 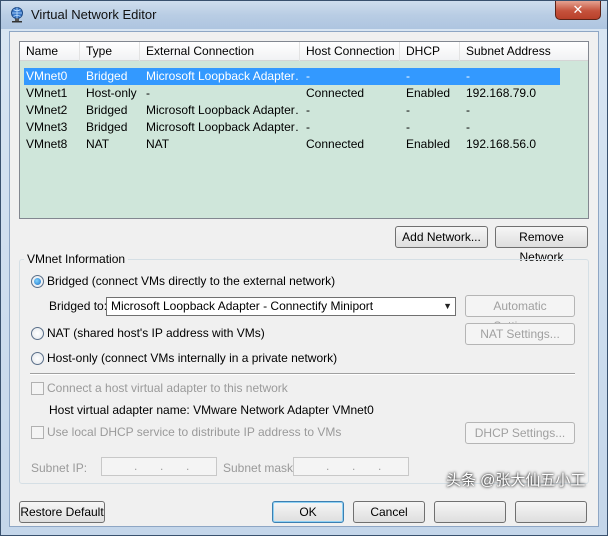 I want to click on cell-name: VMnet3, so click(x=47, y=127).